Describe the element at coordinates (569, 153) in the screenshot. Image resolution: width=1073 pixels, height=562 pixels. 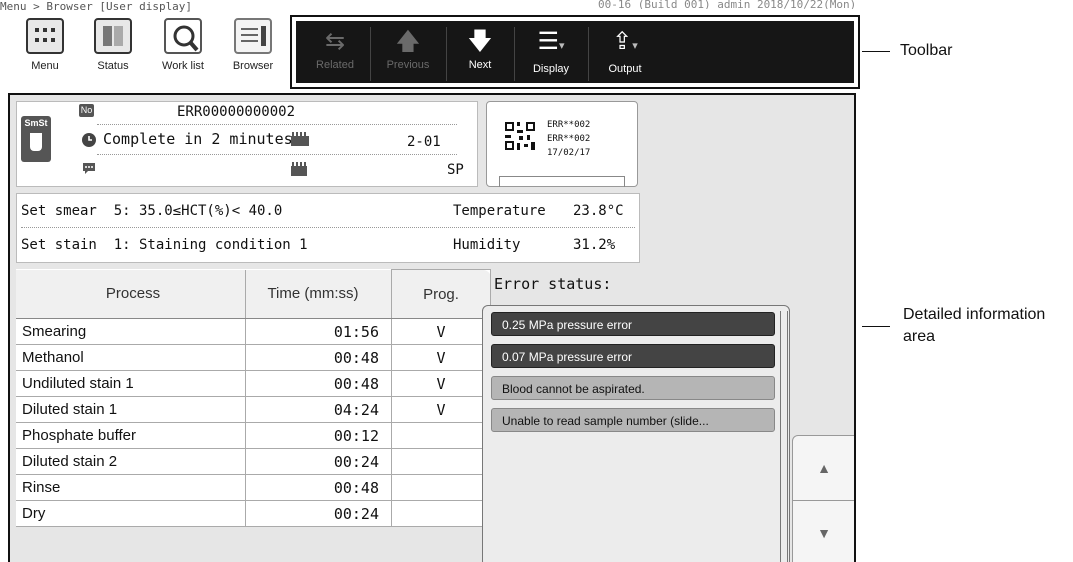
I see `barcode-line-3: 17/02/17` at that location.